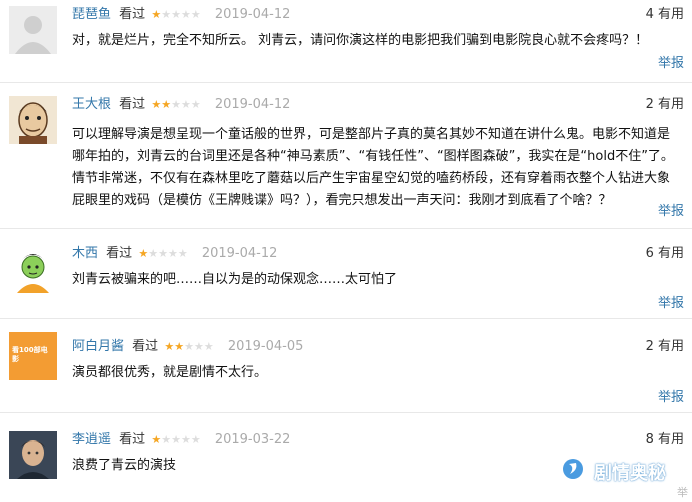 The height and width of the screenshot is (502, 692). I want to click on username: 李逍遥, so click(91, 439).